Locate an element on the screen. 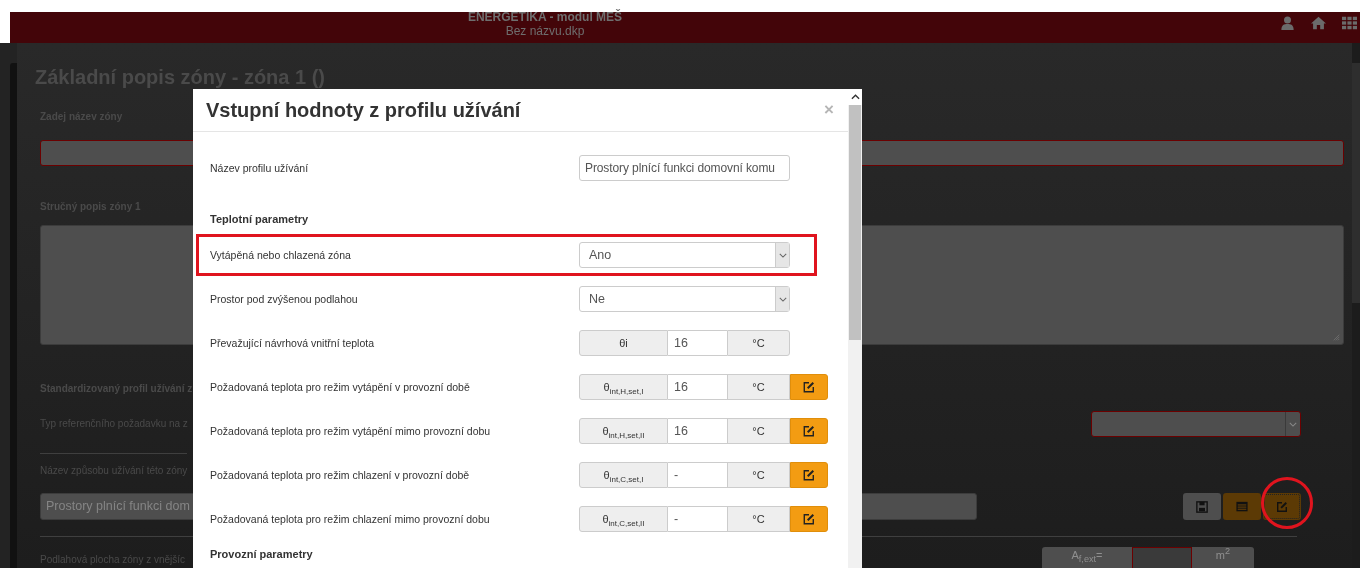 The image size is (1360, 568). symbol-label: θ$_{int,H,set,II}$ is located at coordinates (623, 431).